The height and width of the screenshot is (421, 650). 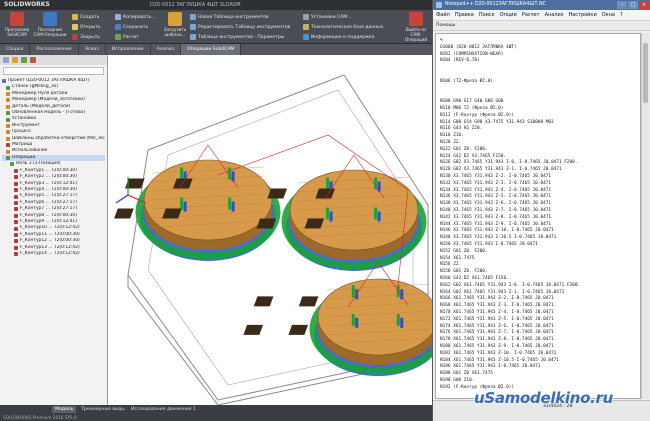 What do you see at coordinates (175, 19) in the screenshot?
I see `template-icon` at bounding box center [175, 19].